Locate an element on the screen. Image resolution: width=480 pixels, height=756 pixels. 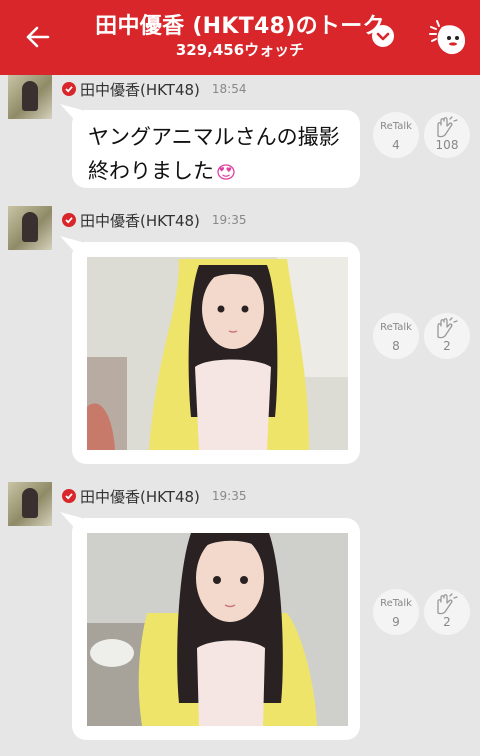
message-text: ヤングアニマルさんの撮影 終わりました is located at coordinates (214, 154).